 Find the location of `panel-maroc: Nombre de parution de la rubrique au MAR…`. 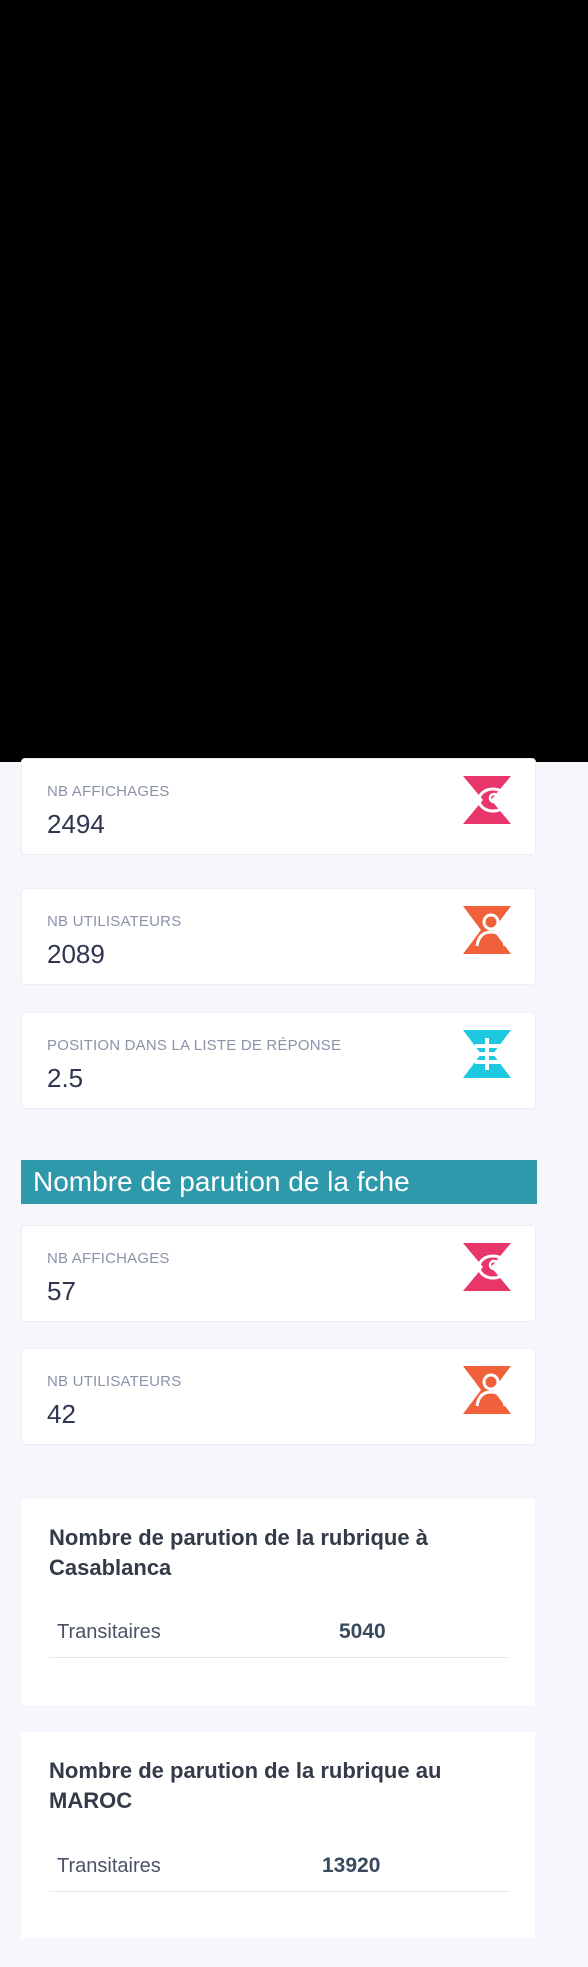

panel-maroc: Nombre de parution de la rubrique au MAR… is located at coordinates (278, 1835).